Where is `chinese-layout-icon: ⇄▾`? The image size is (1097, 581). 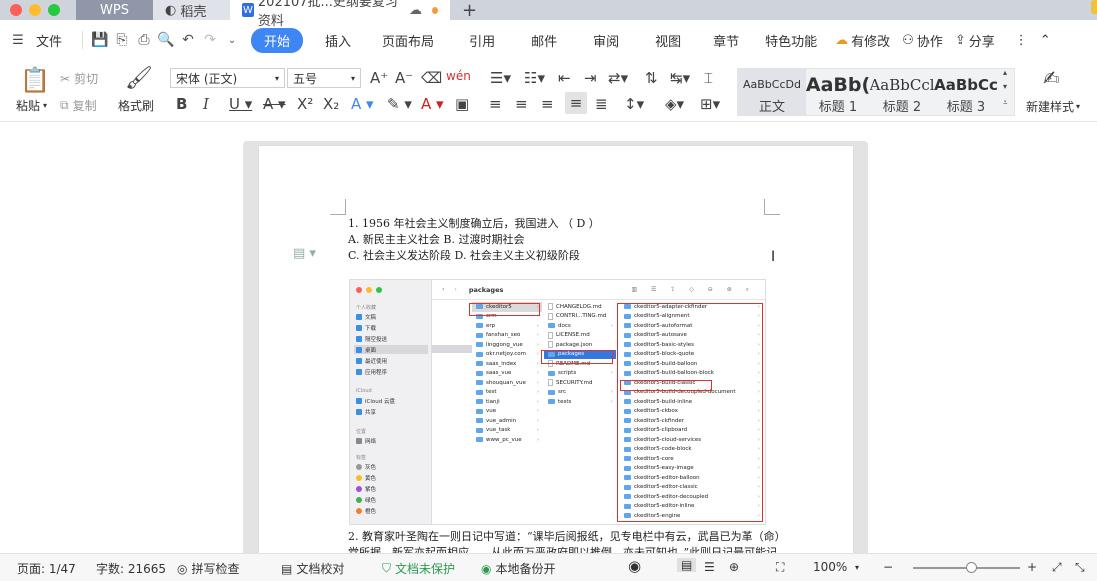 chinese-layout-icon: ⇄▾ is located at coordinates (618, 78).